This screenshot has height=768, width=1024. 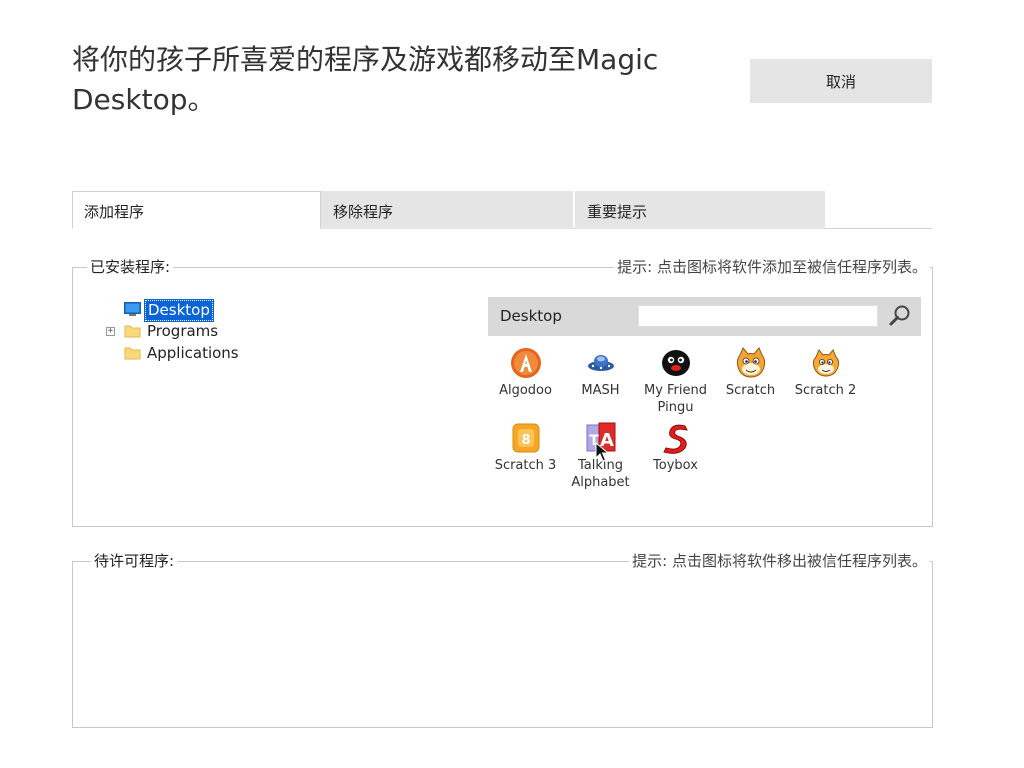 What do you see at coordinates (365, 79) in the screenshot?
I see `page-title: 将你的孩子所喜爱的程序及游戏都移动至Magic Desktop。` at bounding box center [365, 79].